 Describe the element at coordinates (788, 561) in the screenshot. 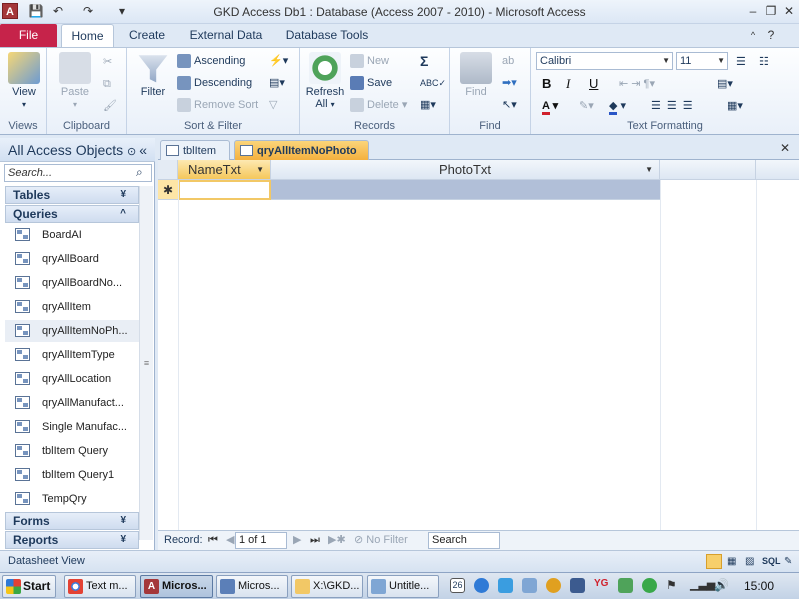

I see `design-view-icon: ✎` at that location.